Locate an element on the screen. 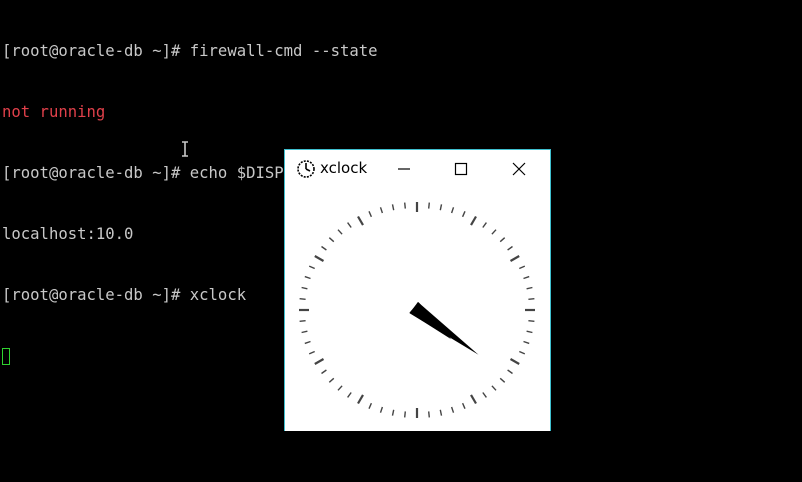  command: xclock is located at coordinates (218, 295).